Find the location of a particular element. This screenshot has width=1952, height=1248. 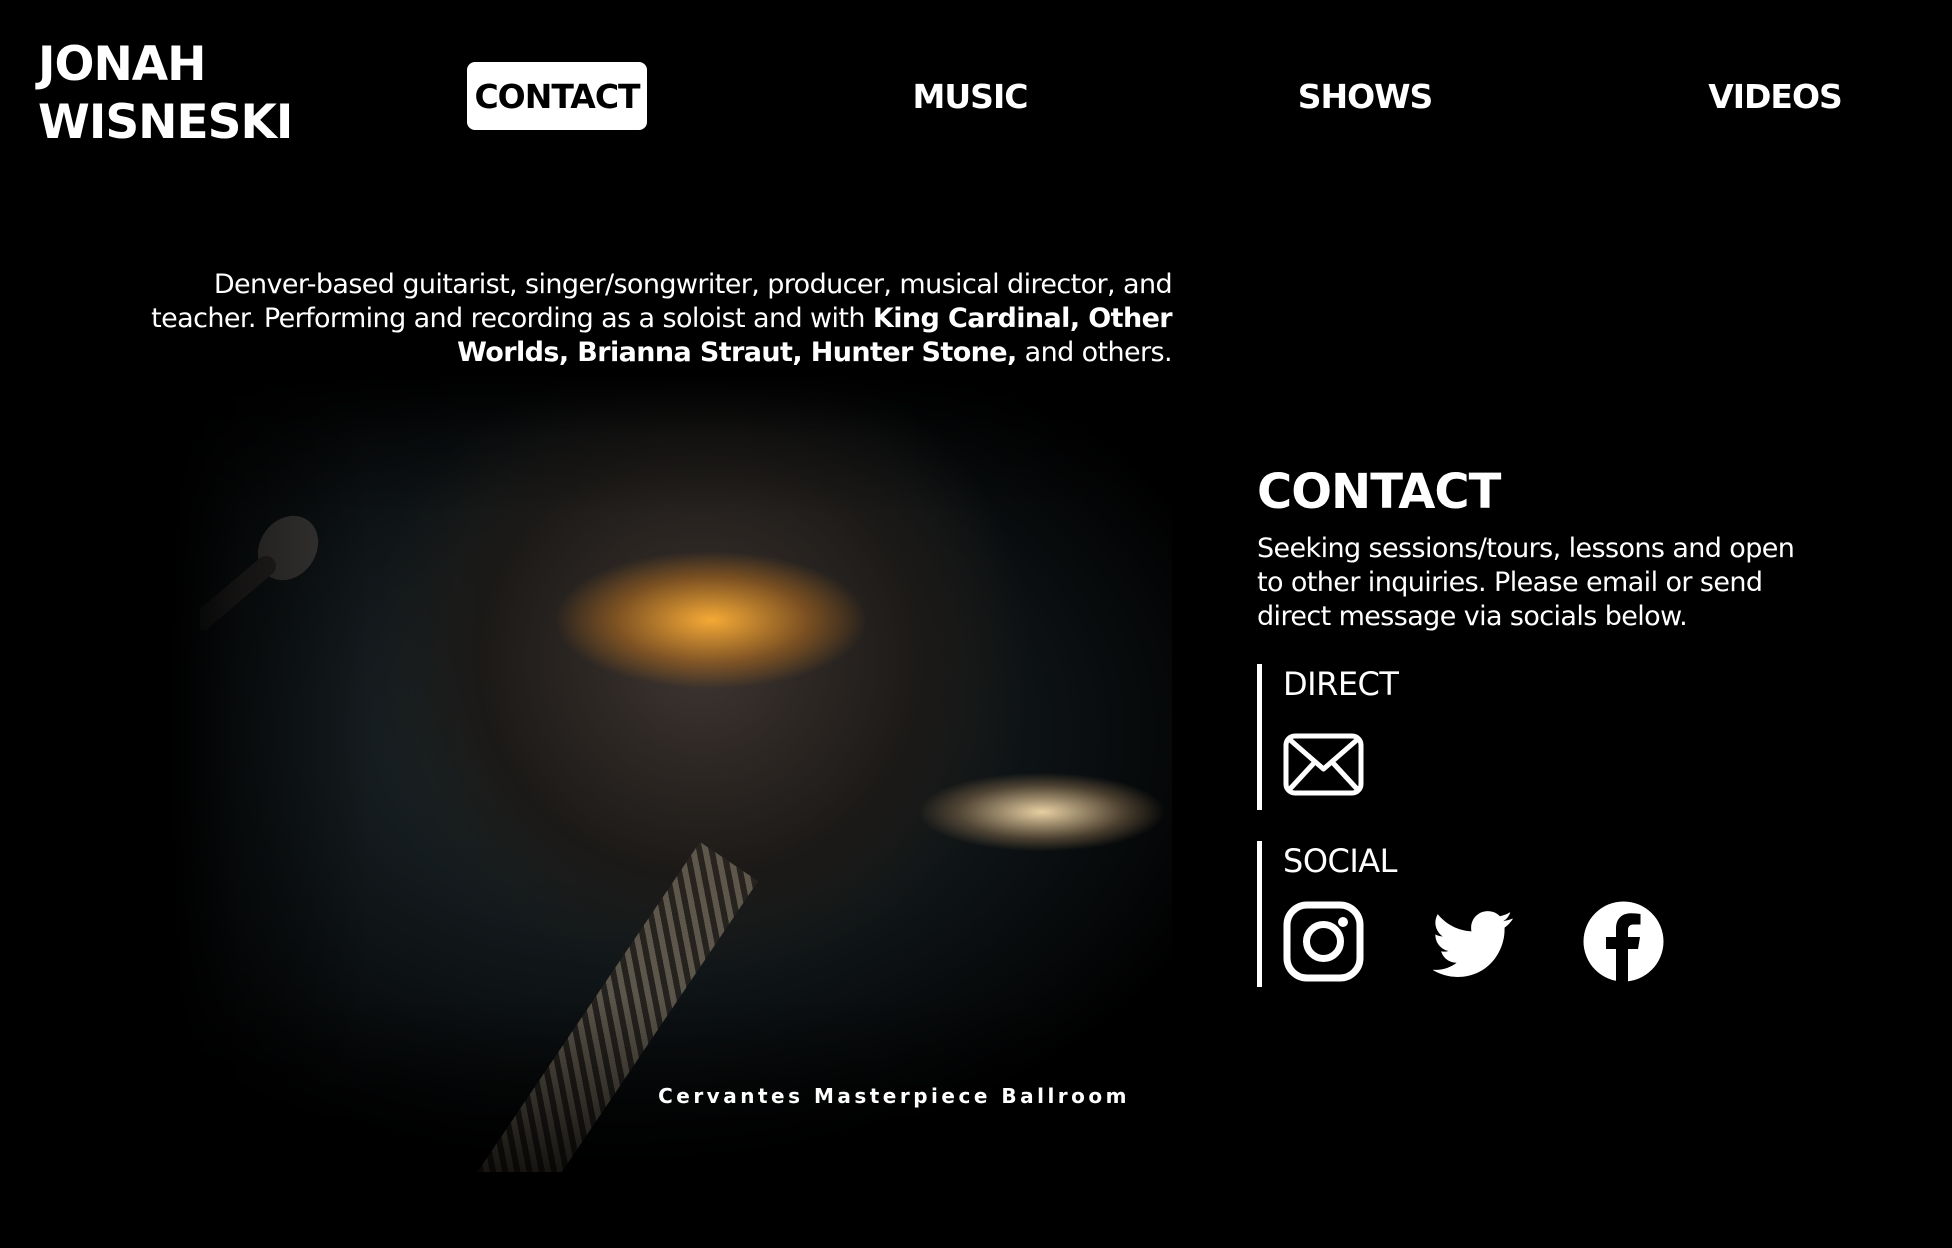

social-icons is located at coordinates (1473, 941).